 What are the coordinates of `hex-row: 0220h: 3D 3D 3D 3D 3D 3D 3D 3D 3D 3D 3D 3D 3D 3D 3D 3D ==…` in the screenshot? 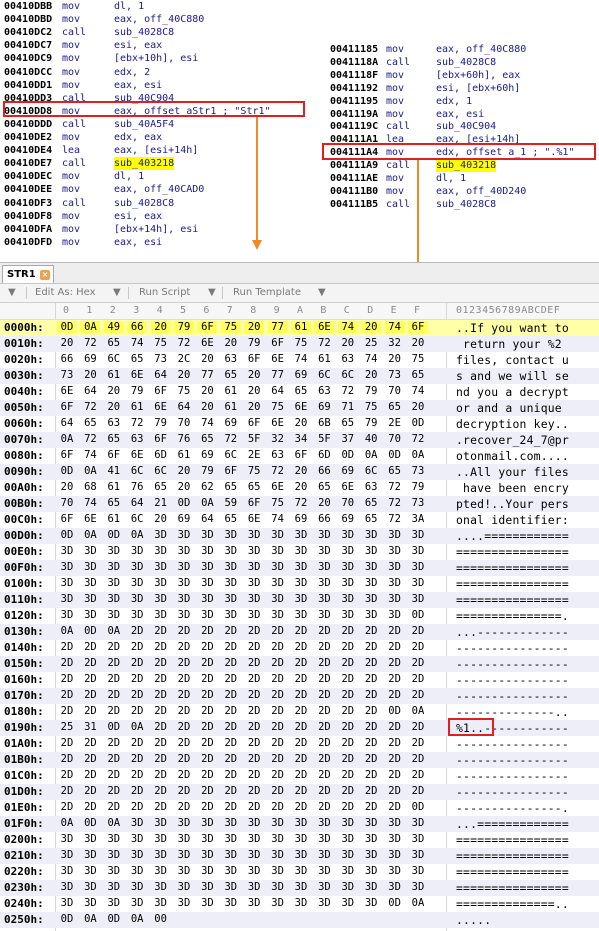 It's located at (299, 872).